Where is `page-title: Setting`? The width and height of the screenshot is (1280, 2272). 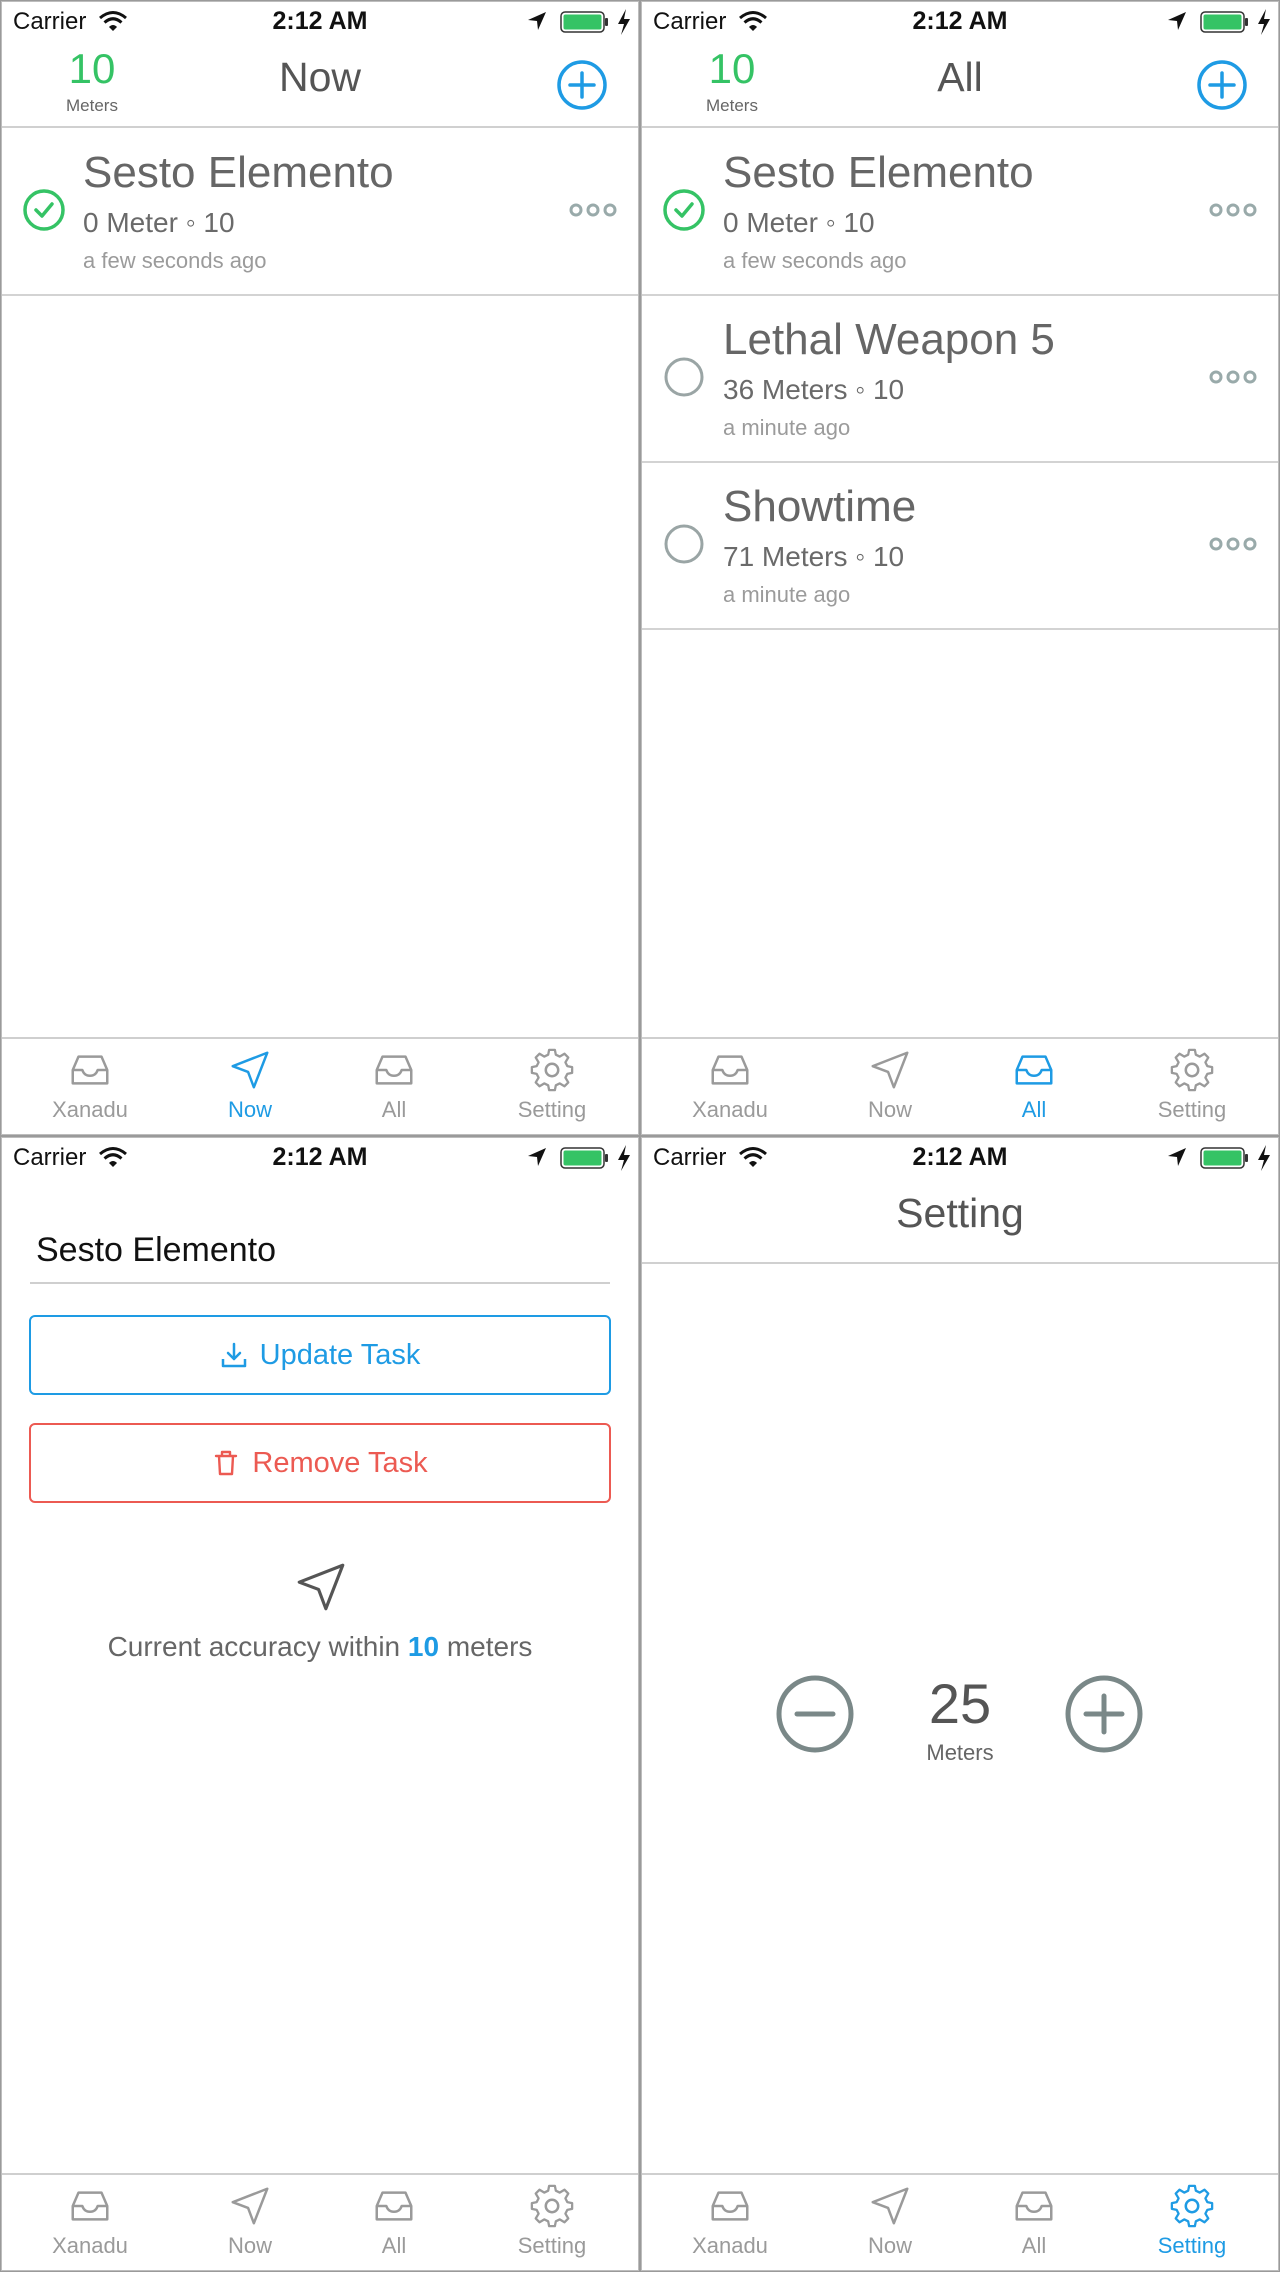 page-title: Setting is located at coordinates (960, 1213).